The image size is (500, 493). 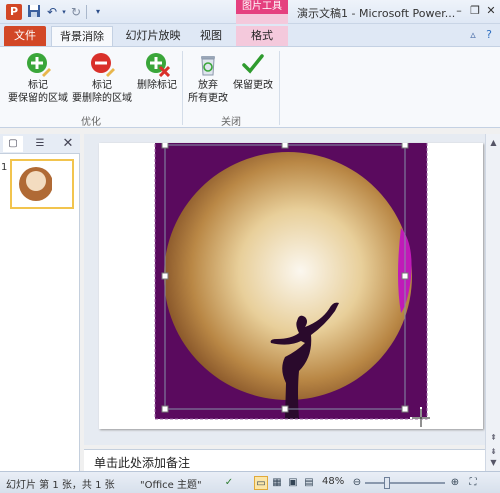 I want to click on slide-info: 幻灯片 第 1 张，共 1 张, so click(x=60, y=485).